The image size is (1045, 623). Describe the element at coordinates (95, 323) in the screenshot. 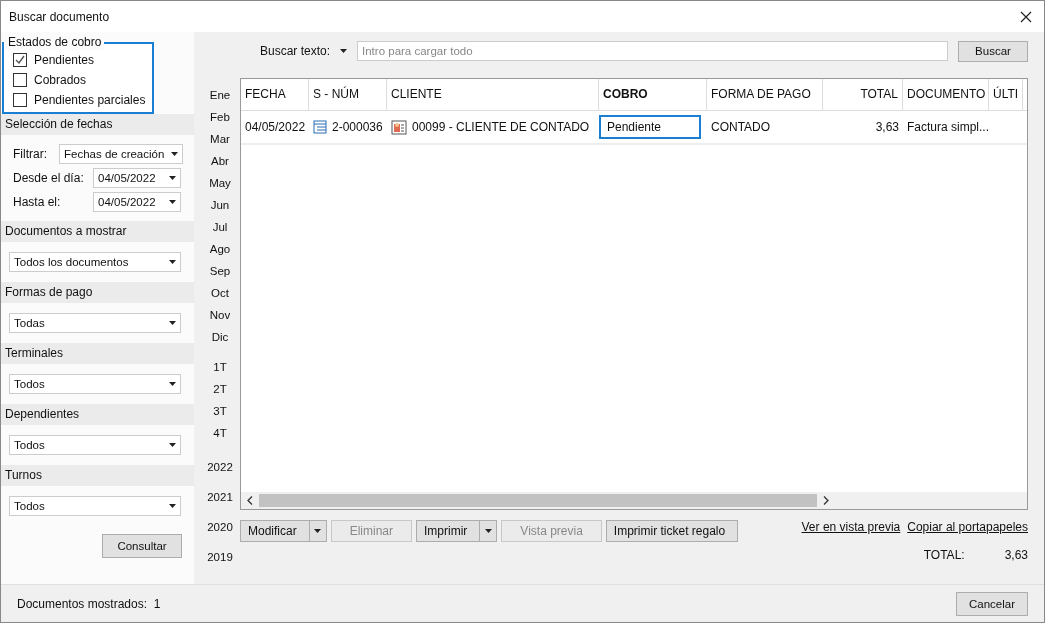

I see `filter-dropdown: Todas` at that location.